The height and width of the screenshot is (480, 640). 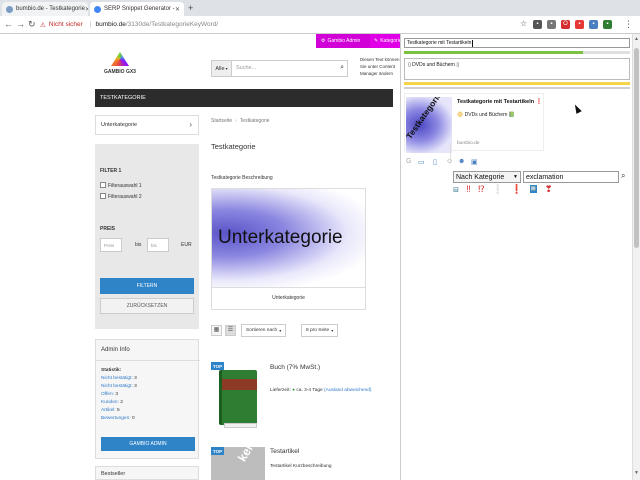 What do you see at coordinates (288, 249) in the screenshot?
I see `subcategory-card: Unterkategorie Unterkategorie` at bounding box center [288, 249].